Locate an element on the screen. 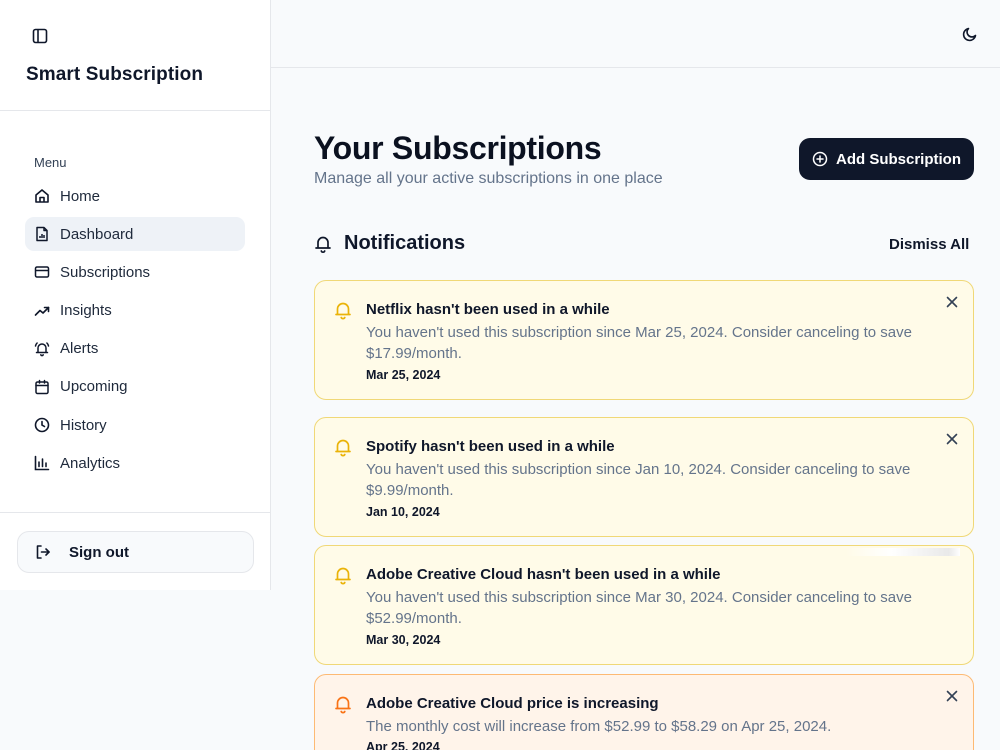 This screenshot has height=750, width=1000. sidebar-item-subscriptions: Subscriptions is located at coordinates (135, 272).